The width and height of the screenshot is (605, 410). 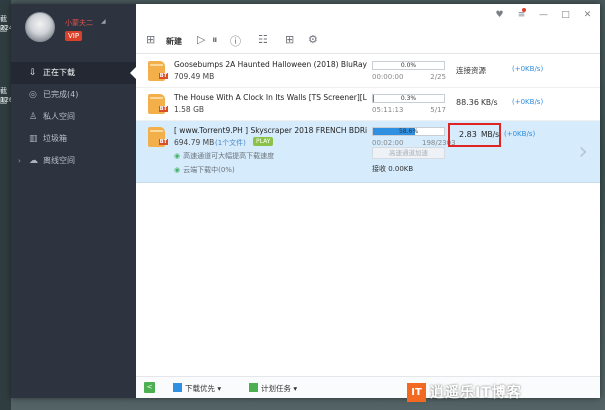 What do you see at coordinates (388, 143) in the screenshot?
I see `task-time: 00:02:00` at bounding box center [388, 143].